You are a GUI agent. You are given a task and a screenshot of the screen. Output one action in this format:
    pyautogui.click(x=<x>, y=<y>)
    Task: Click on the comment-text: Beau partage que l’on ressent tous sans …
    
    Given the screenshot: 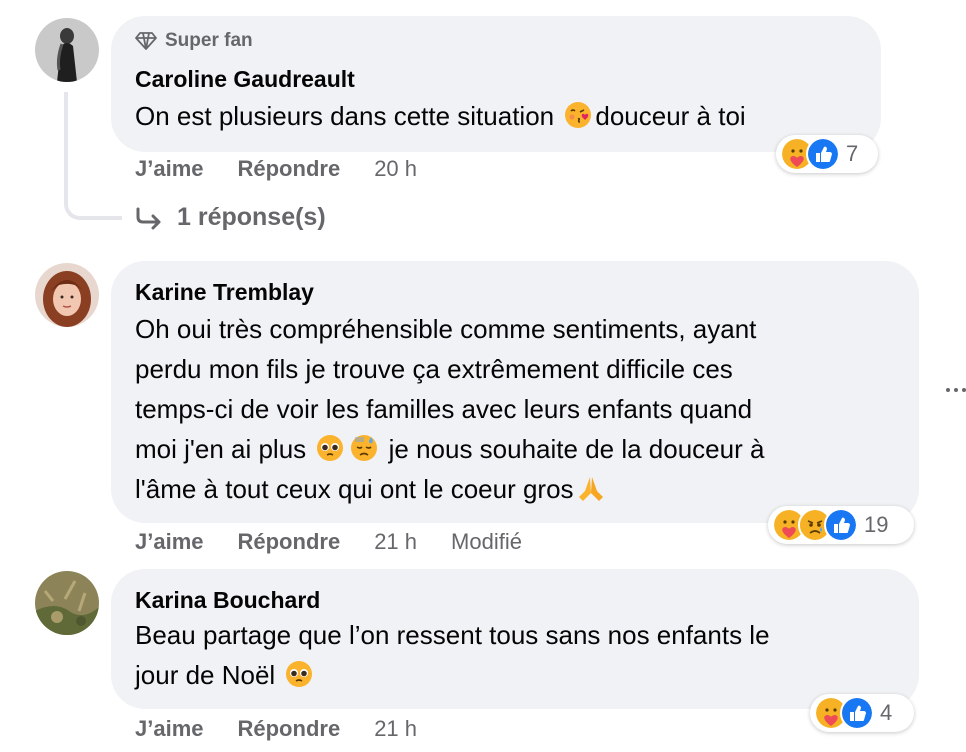 What is the action you would take?
    pyautogui.click(x=452, y=655)
    